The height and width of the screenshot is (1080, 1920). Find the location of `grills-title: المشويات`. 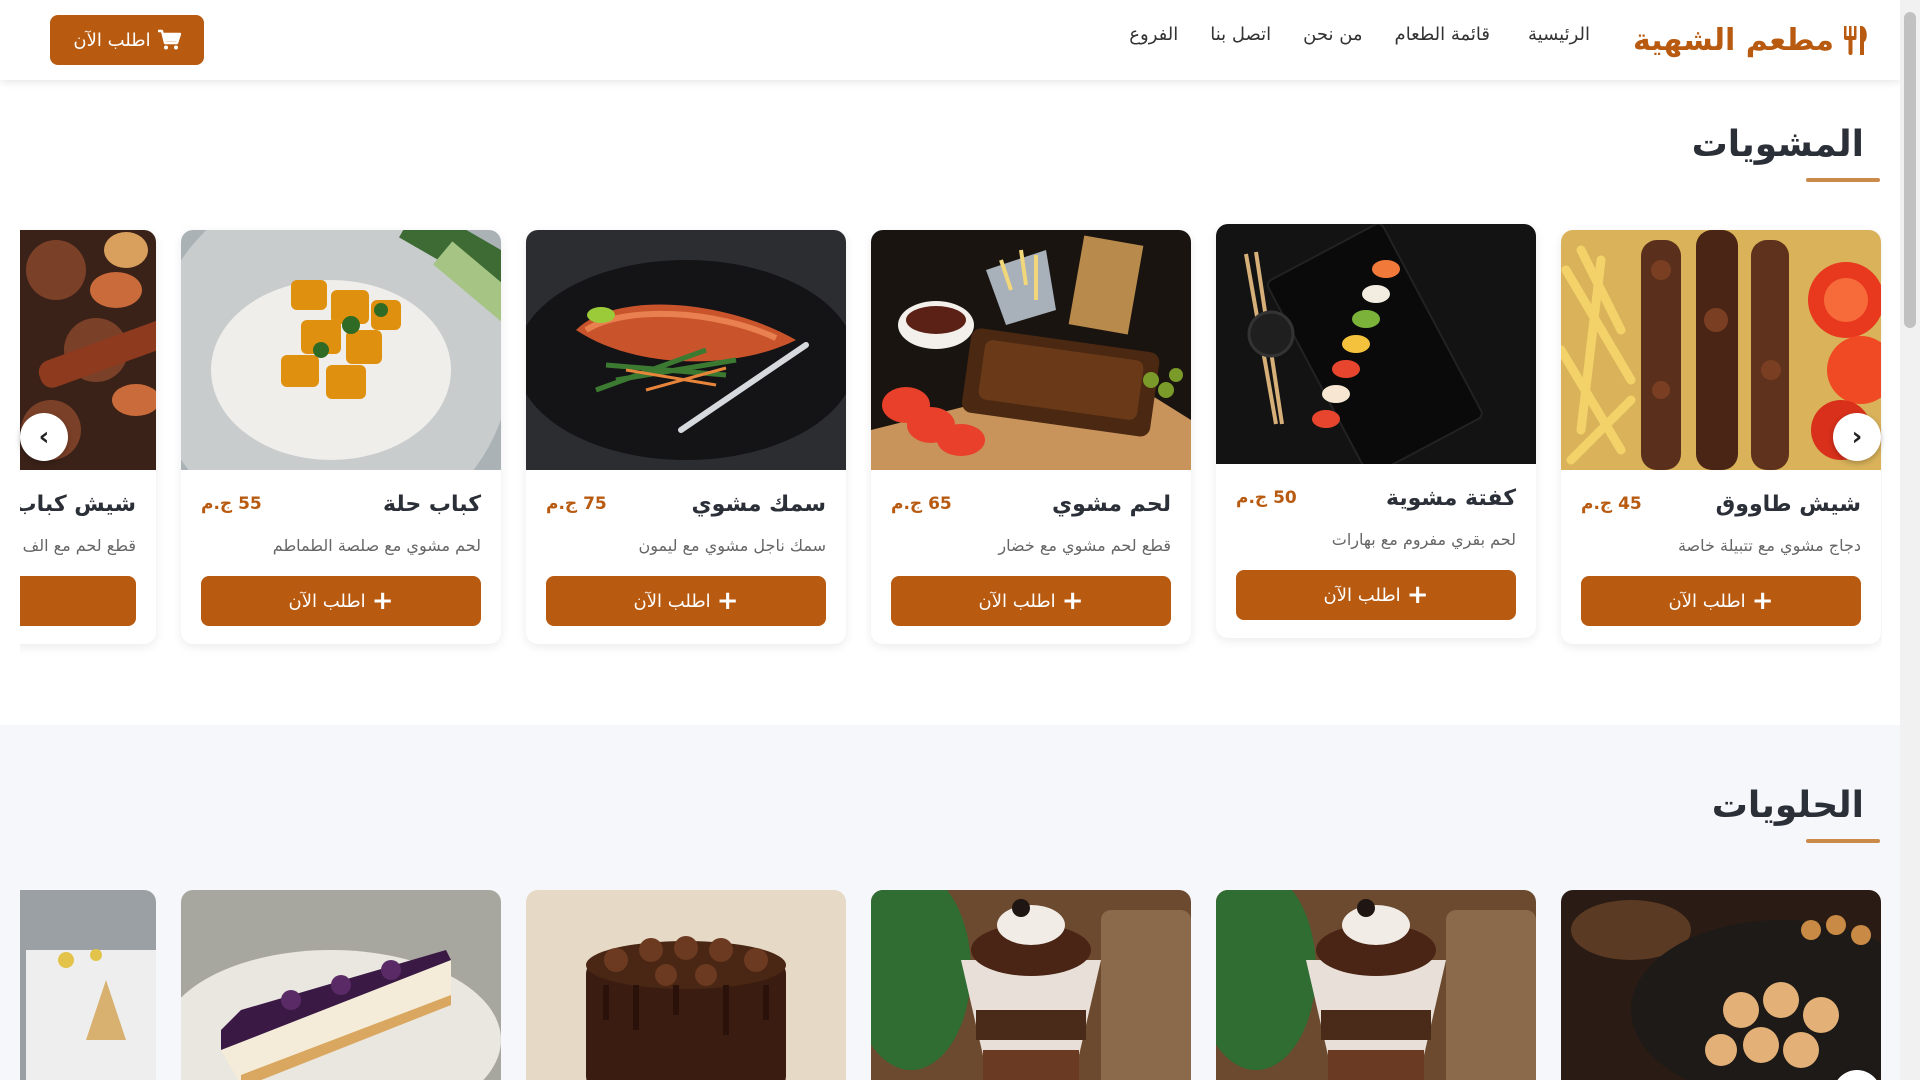

grills-title: المشويات is located at coordinates (1777, 144).